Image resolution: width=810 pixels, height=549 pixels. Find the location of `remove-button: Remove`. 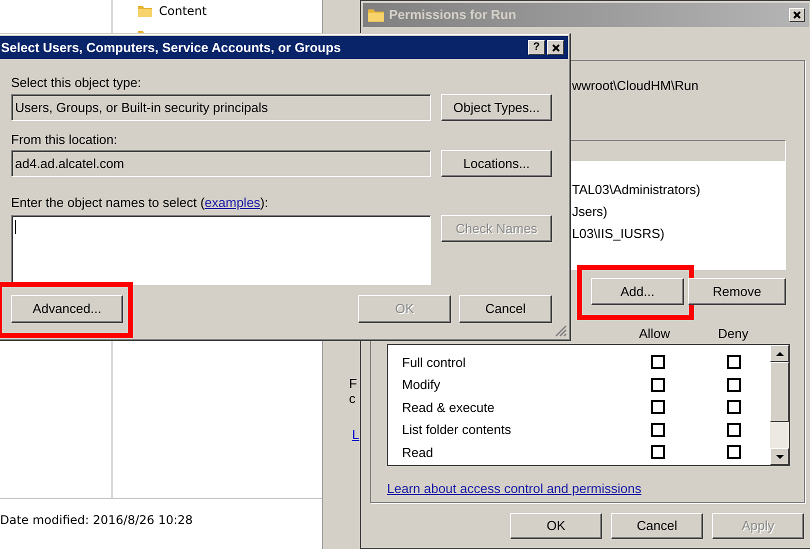

remove-button: Remove is located at coordinates (737, 291).